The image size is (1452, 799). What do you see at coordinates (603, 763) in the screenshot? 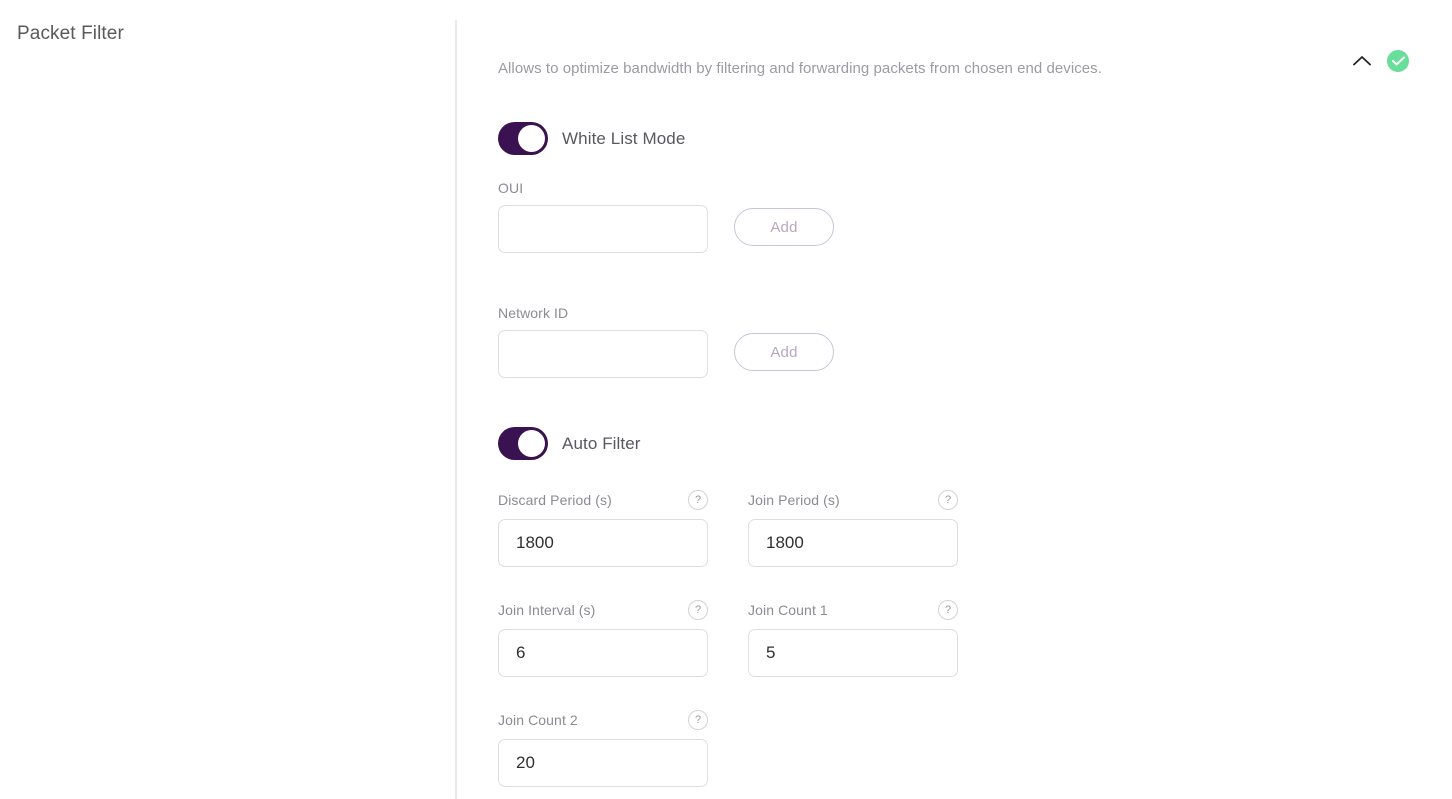
I see `join-count-2-input` at bounding box center [603, 763].